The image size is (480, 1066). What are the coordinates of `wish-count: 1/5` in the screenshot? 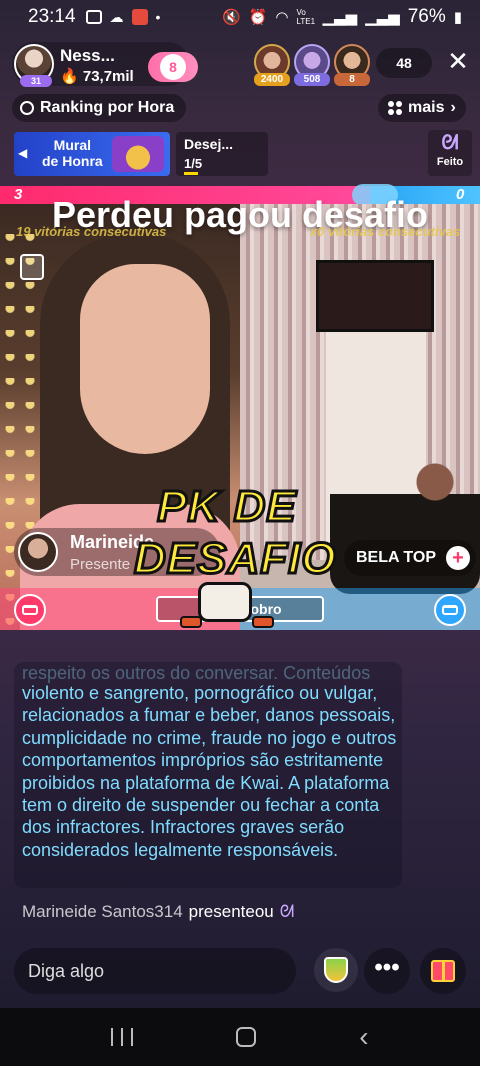 It's located at (193, 163).